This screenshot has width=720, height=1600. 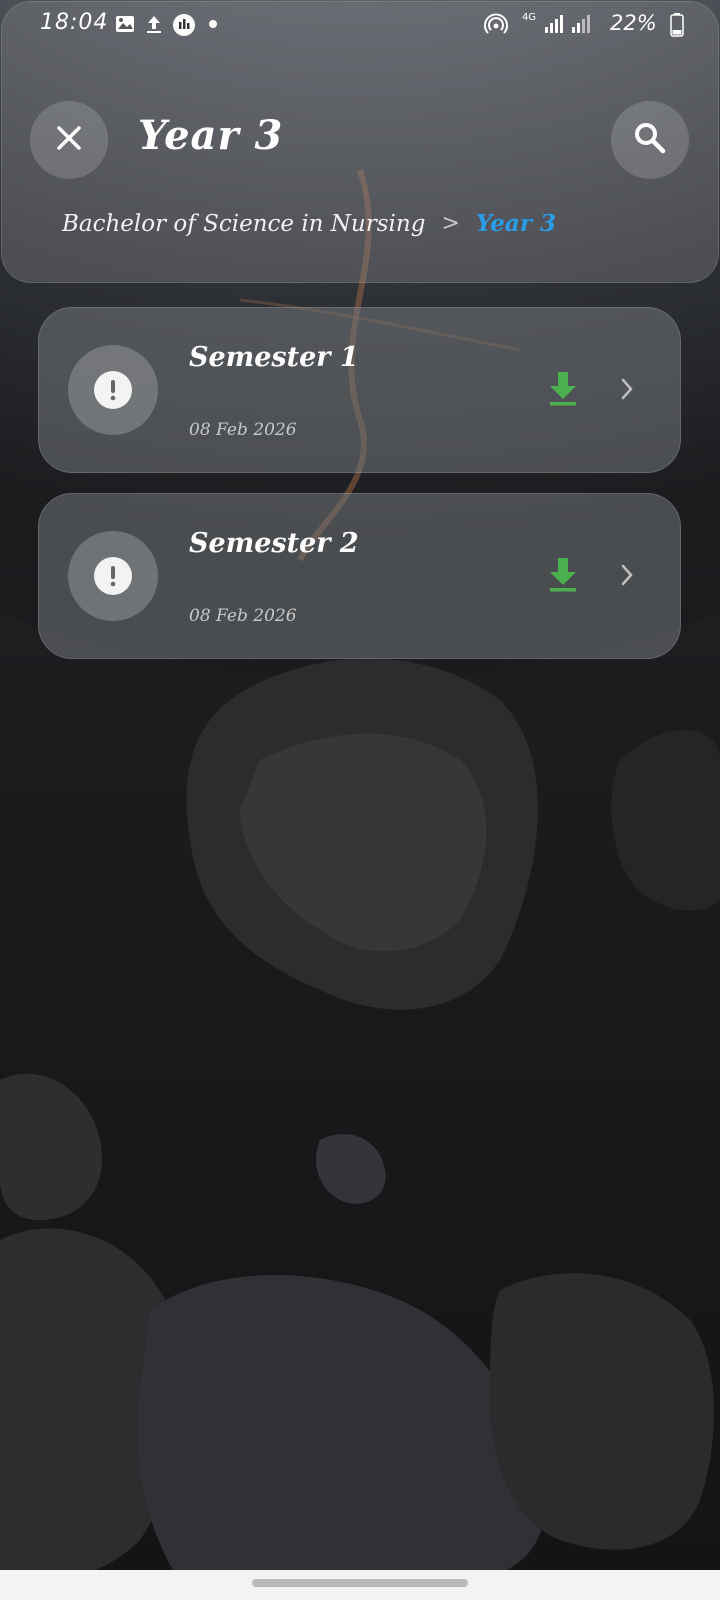 What do you see at coordinates (359, 576) in the screenshot?
I see `list-item: Semester 2 08 Feb 2026` at bounding box center [359, 576].